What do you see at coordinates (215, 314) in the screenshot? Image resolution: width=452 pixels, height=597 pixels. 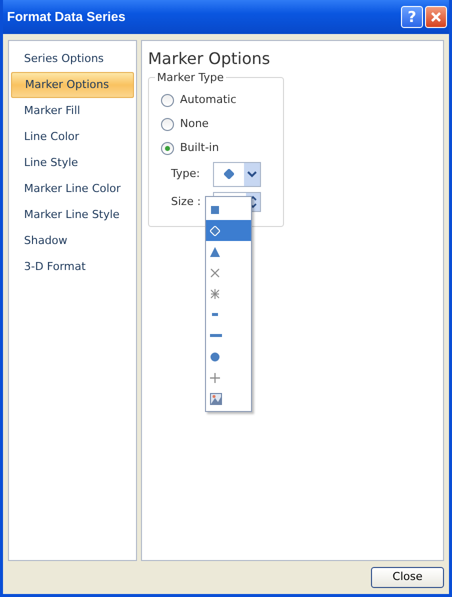 I see `short-dash-marker-icon` at bounding box center [215, 314].